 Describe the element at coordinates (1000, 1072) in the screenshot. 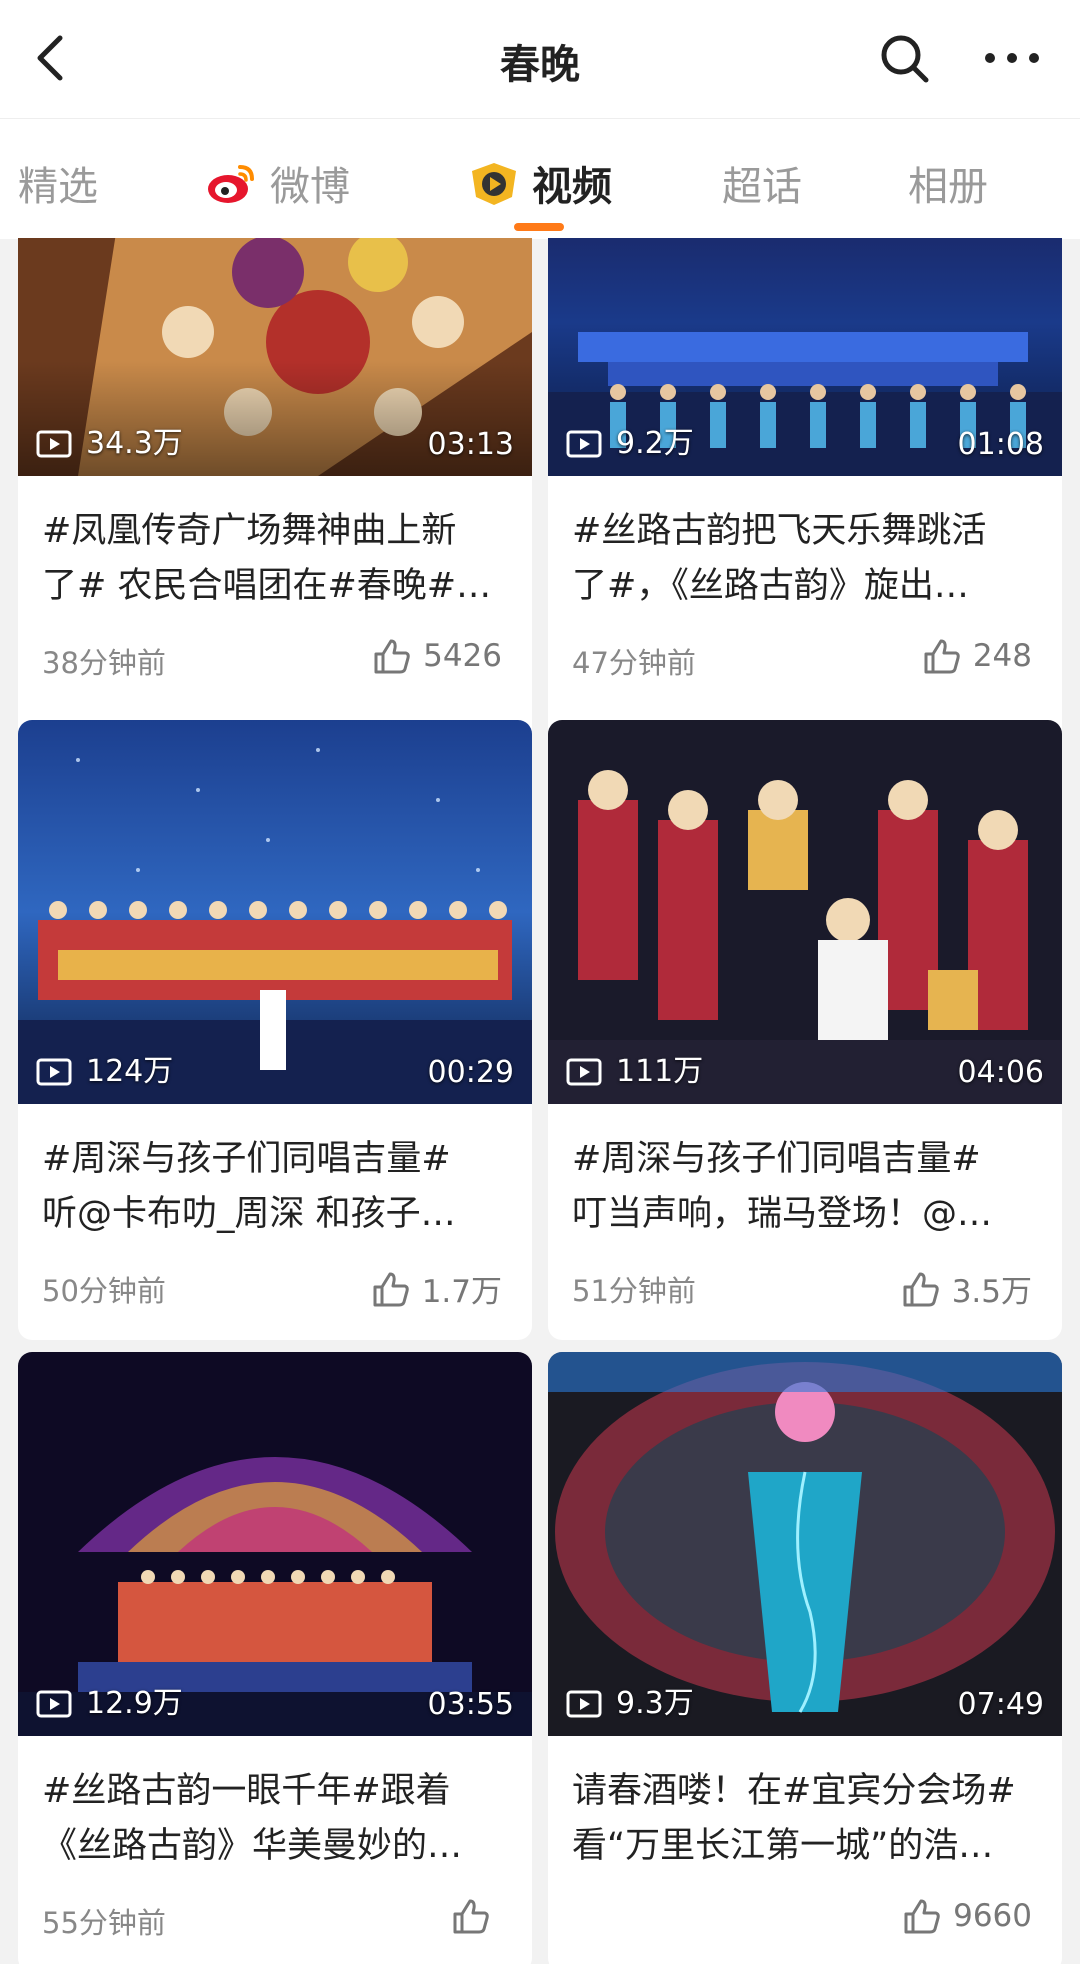

I see `video-duration: 04:06` at that location.